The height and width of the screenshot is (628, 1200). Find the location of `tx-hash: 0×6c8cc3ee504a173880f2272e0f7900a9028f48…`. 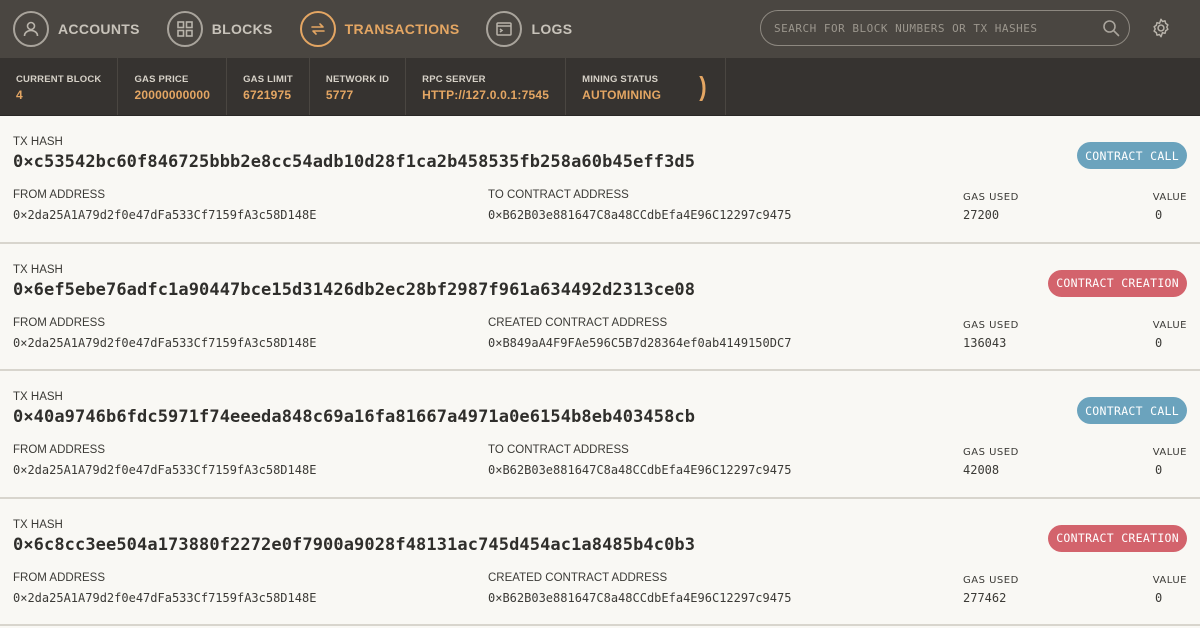

tx-hash: 0×6c8cc3ee504a173880f2272e0f7900a9028f48… is located at coordinates (354, 544).